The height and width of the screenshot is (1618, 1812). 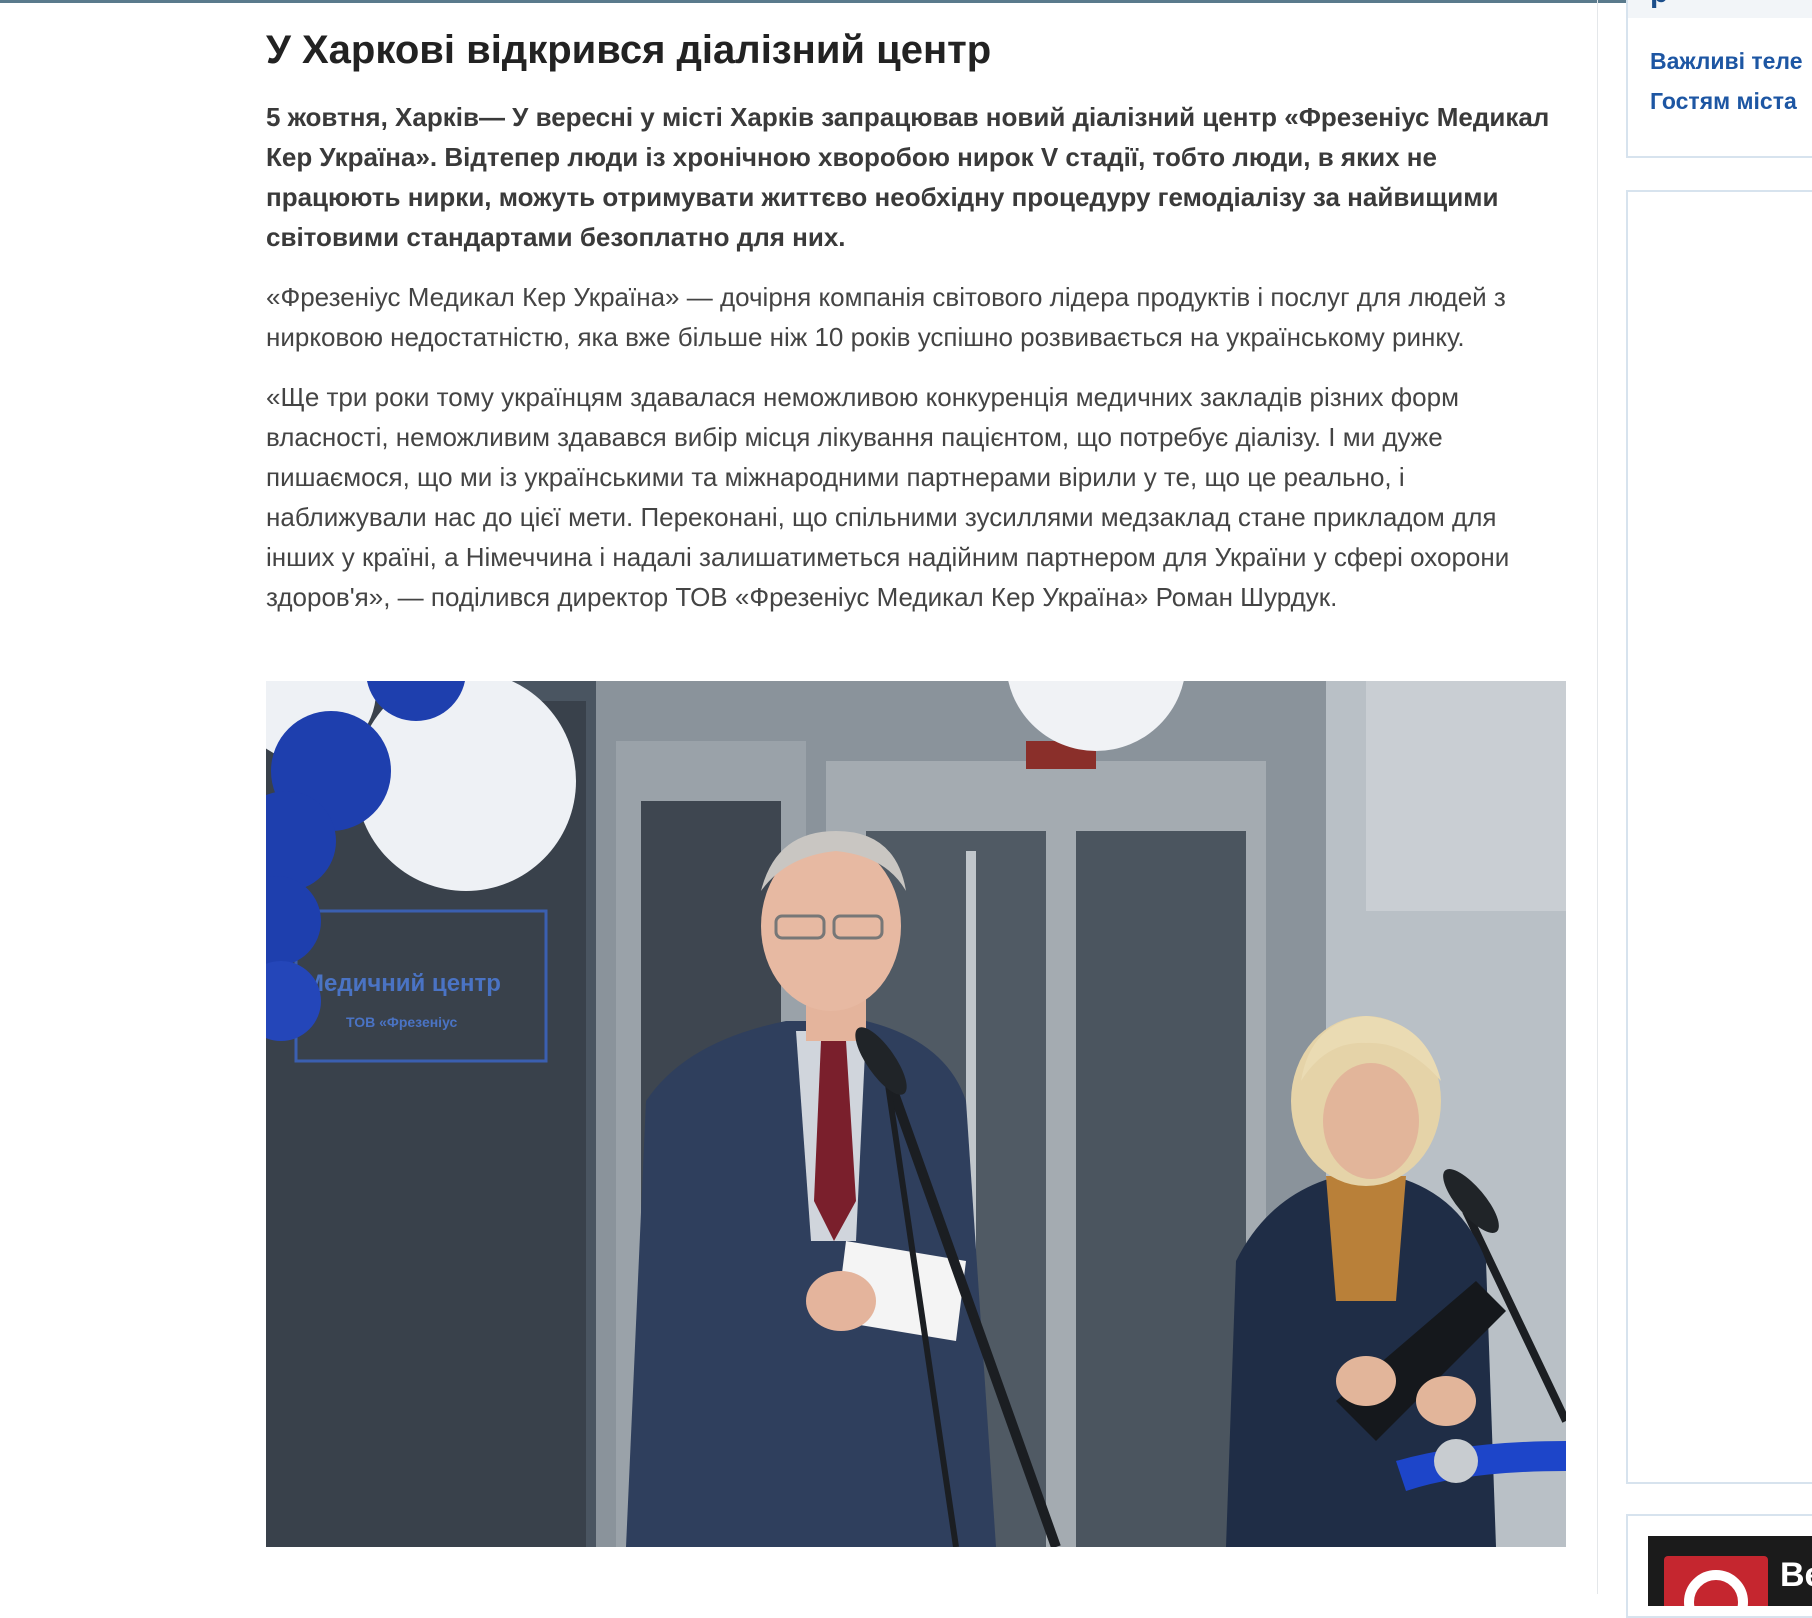 What do you see at coordinates (1719, 79) in the screenshot?
I see `sidebar-links-box: р Важливі теле Гостям міста` at bounding box center [1719, 79].